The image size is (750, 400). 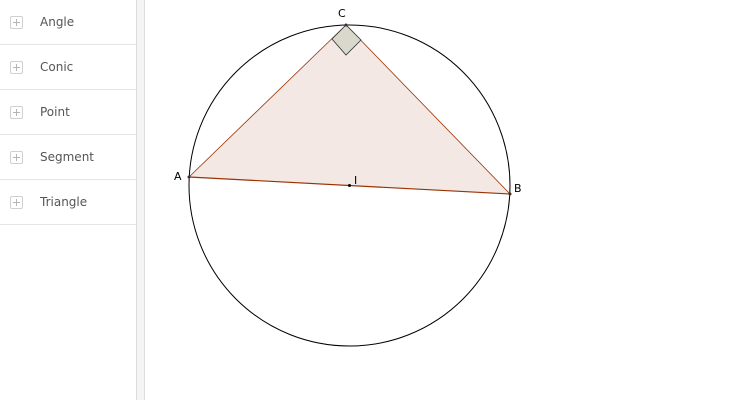 I want to click on point-i, so click(x=349, y=185).